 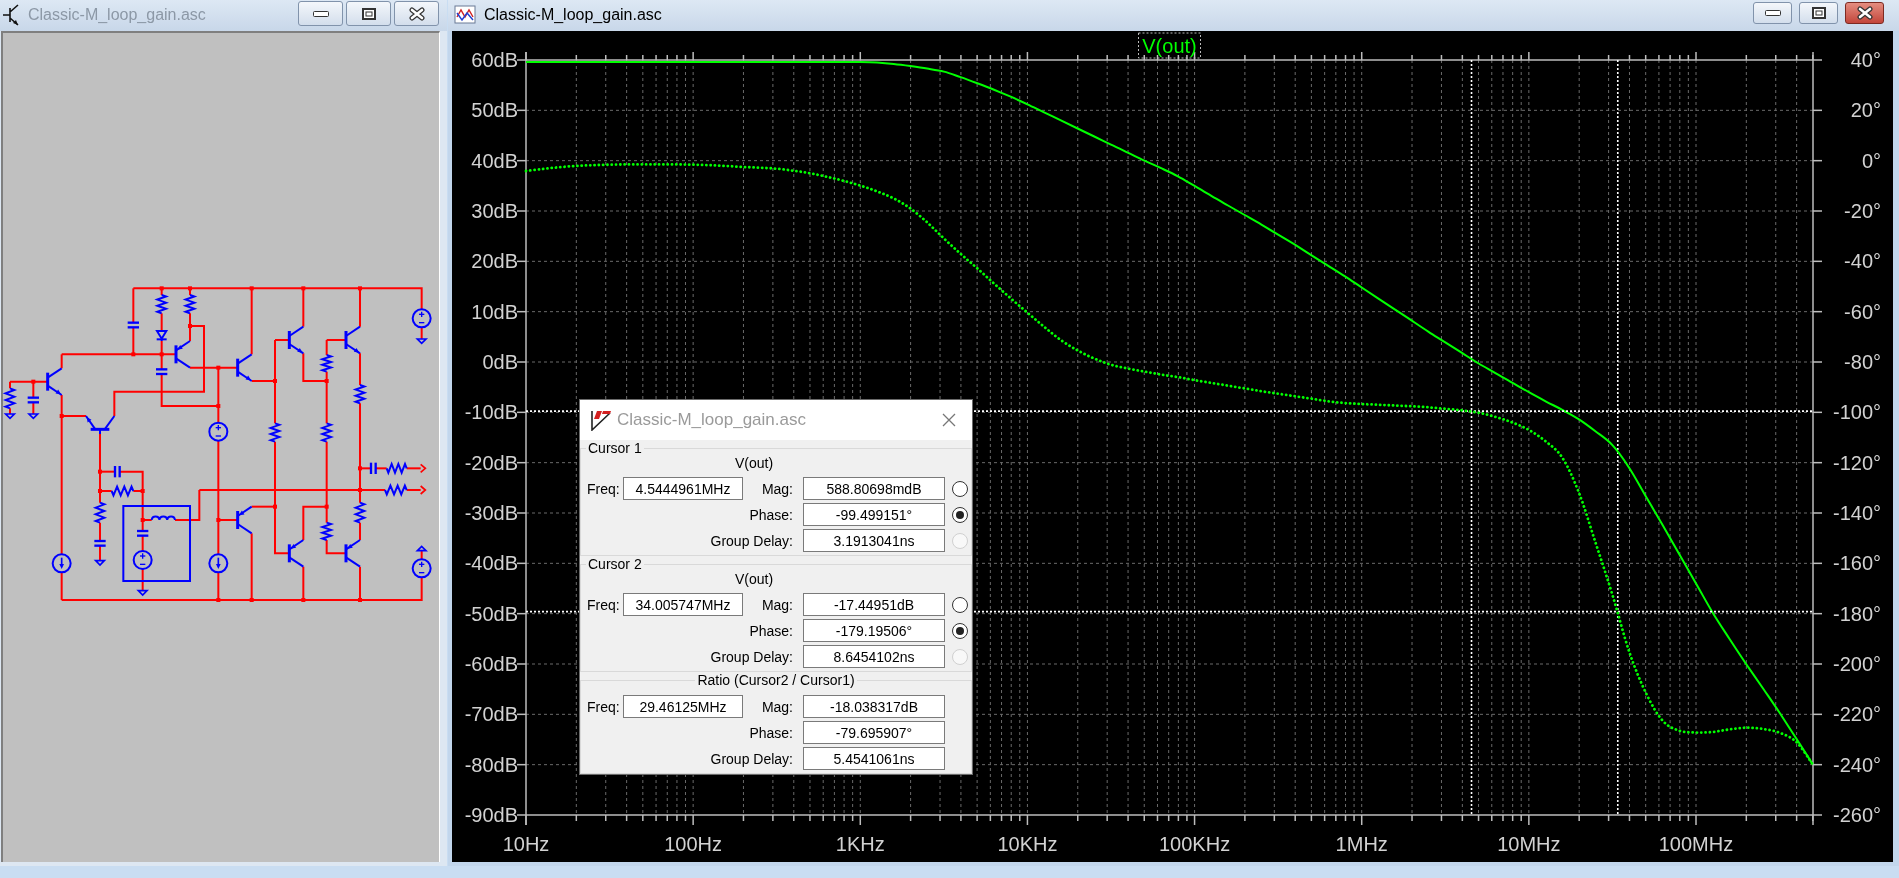 What do you see at coordinates (1856, 462) in the screenshot?
I see `axis-tick-label: -120°` at bounding box center [1856, 462].